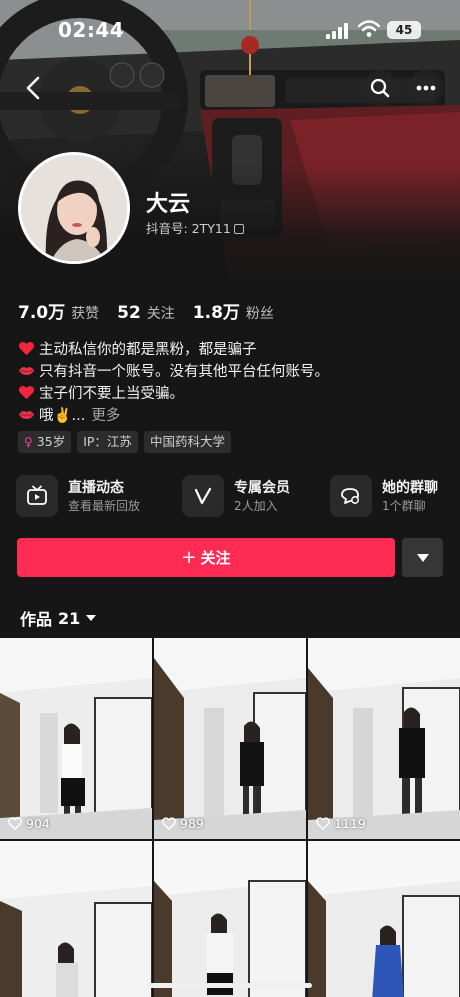 This screenshot has height=997, width=460. Describe the element at coordinates (129, 313) in the screenshot. I see `stat-value: 52` at that location.